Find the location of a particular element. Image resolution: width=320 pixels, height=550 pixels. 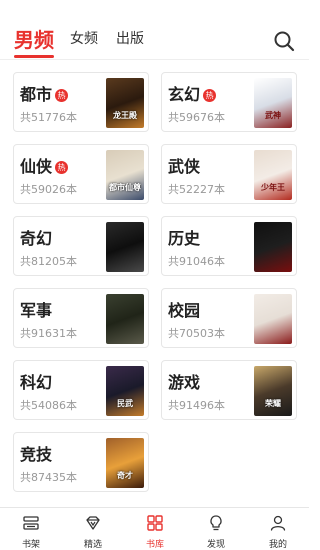

book-cover: 武神 is located at coordinates (273, 103).